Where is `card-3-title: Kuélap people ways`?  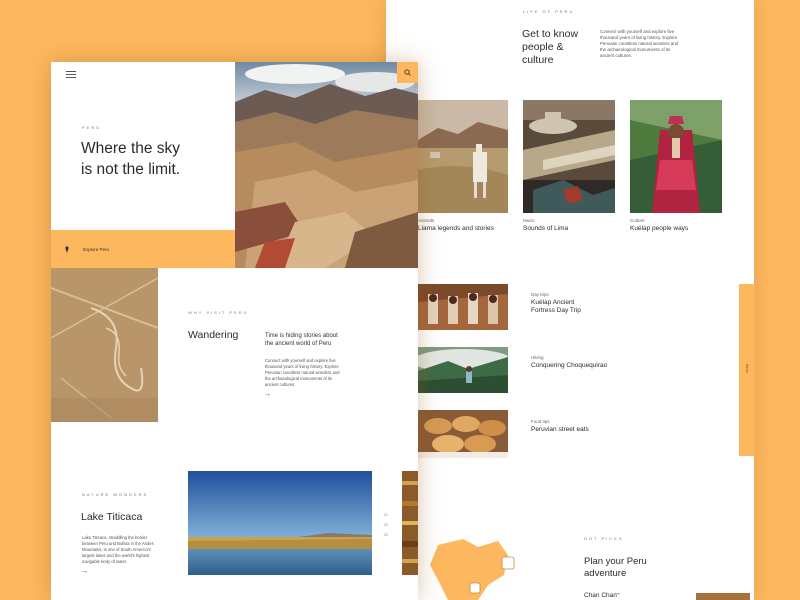 card-3-title: Kuélap people ways is located at coordinates (659, 229).